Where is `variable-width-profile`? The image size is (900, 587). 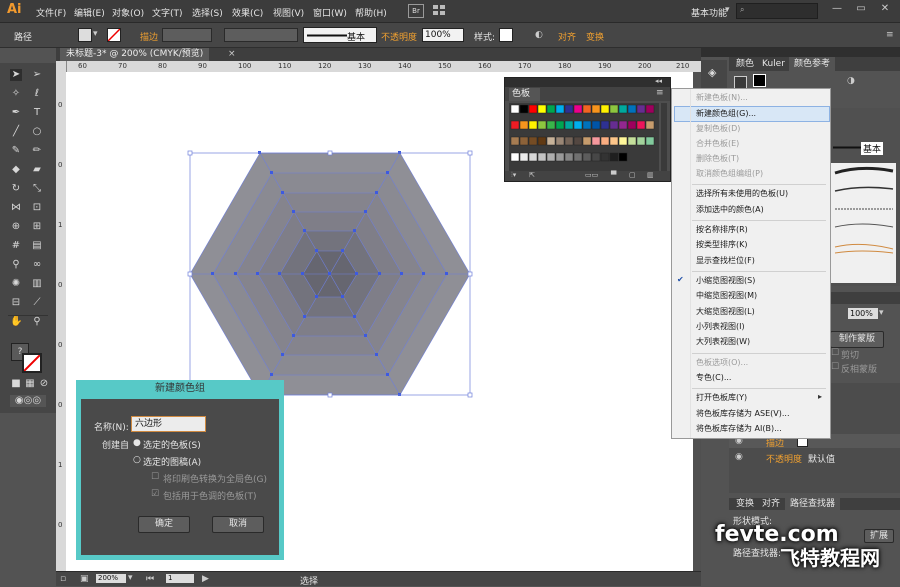 variable-width-profile is located at coordinates (261, 35).